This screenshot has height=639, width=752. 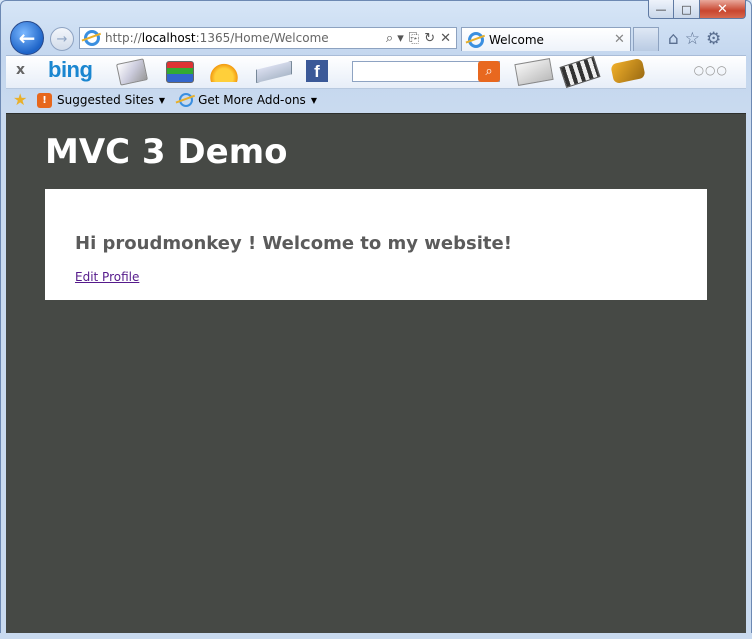 What do you see at coordinates (516, 39) in the screenshot?
I see `tab-label: Welcome` at bounding box center [516, 39].